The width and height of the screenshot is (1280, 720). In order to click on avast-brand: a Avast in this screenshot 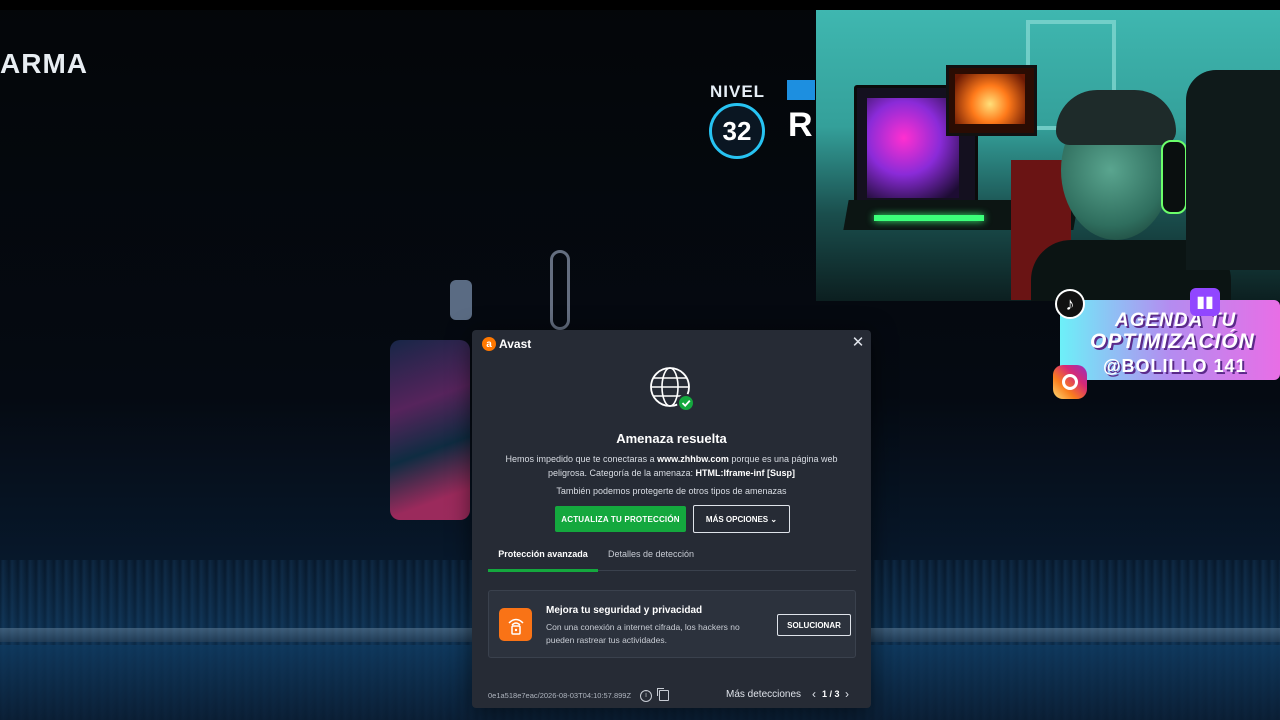, I will do `click(506, 344)`.